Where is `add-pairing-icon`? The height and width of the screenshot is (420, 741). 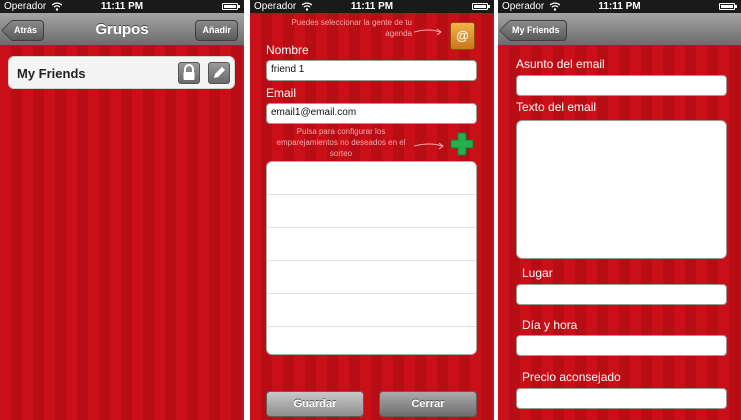
add-pairing-icon is located at coordinates (462, 144).